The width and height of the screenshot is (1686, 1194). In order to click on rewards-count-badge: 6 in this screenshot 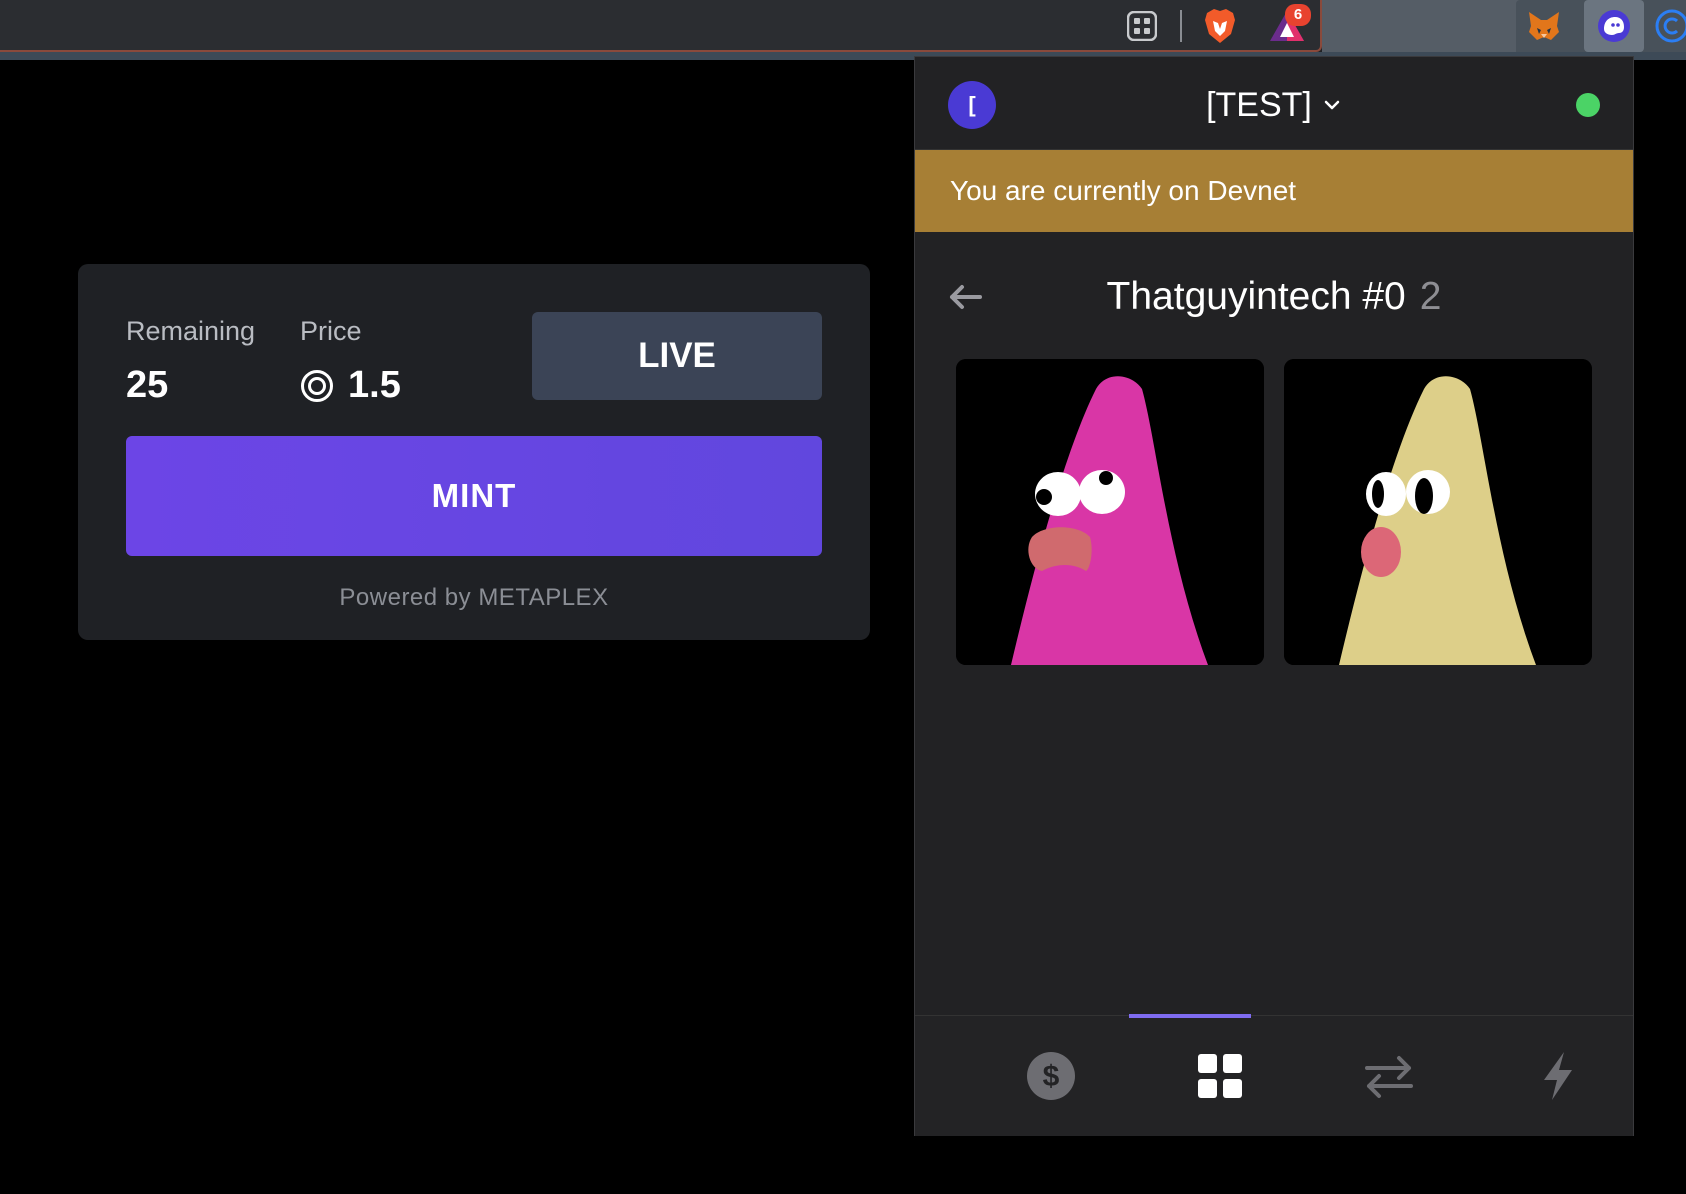, I will do `click(1298, 15)`.